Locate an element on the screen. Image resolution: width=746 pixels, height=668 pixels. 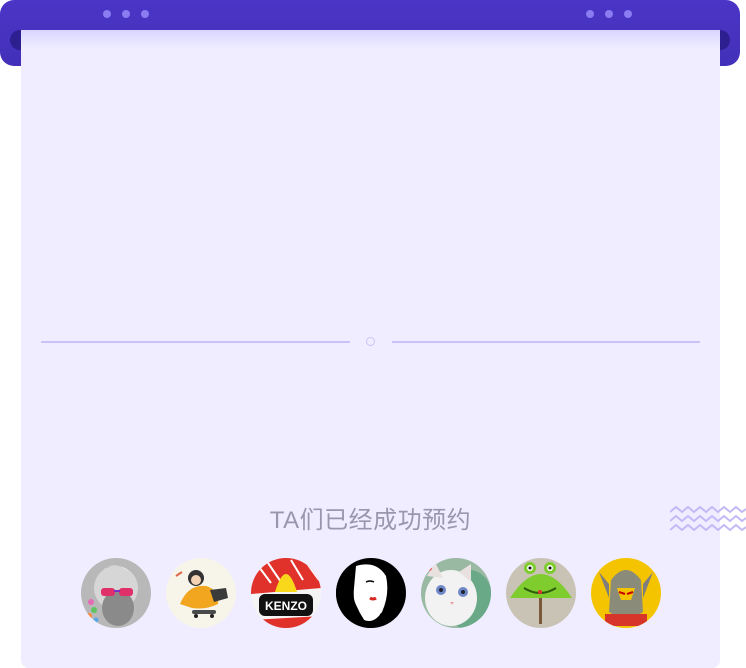
header-dots-right is located at coordinates (609, 14).